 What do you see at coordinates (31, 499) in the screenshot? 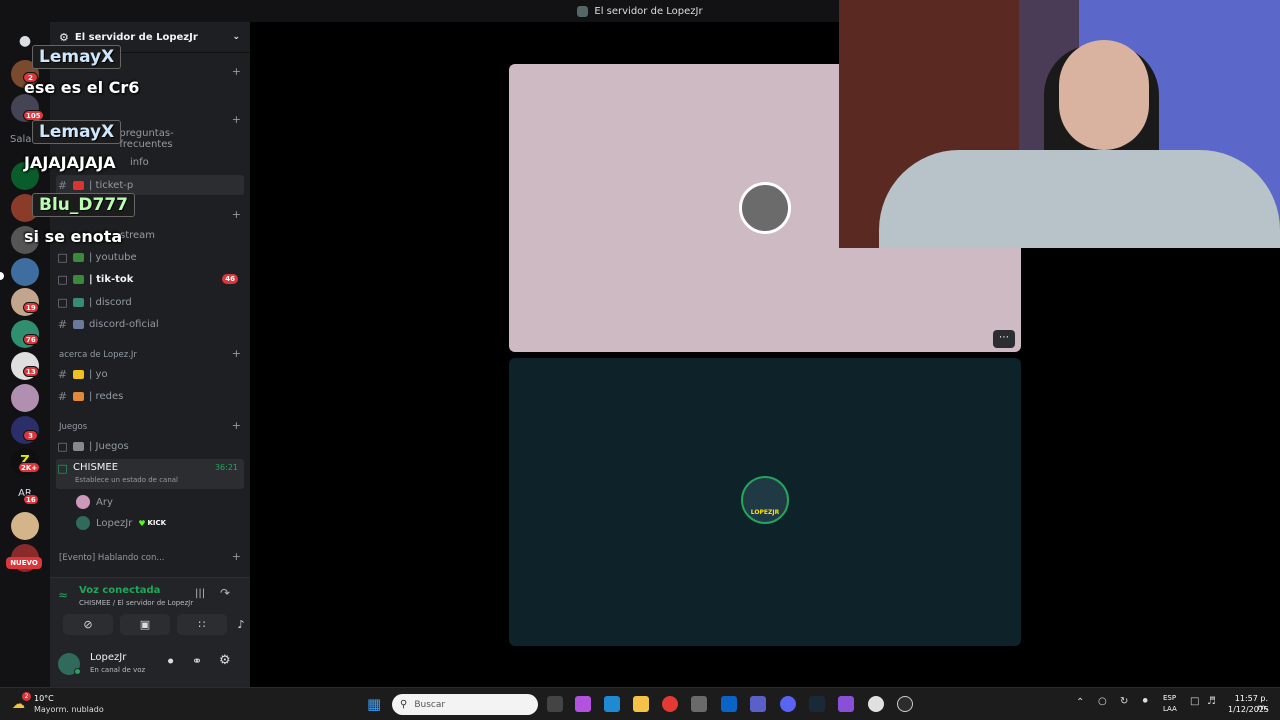
I see `server-badge: 16` at bounding box center [31, 499].